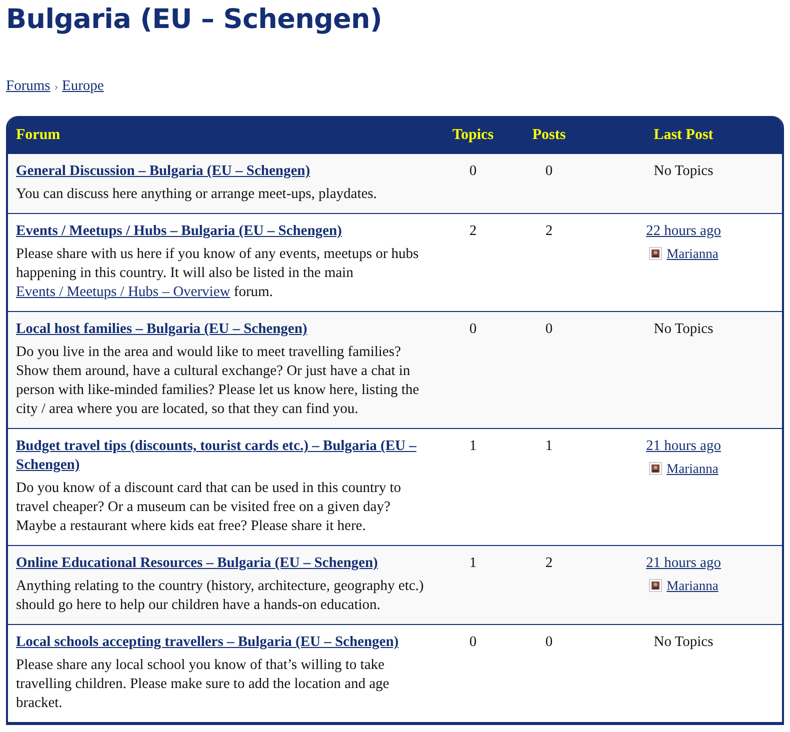 This screenshot has height=732, width=790. What do you see at coordinates (179, 232) in the screenshot?
I see `forum-title-link: Events / Meetups / Hubs – Bulgaria (EU – Schengen)` at bounding box center [179, 232].